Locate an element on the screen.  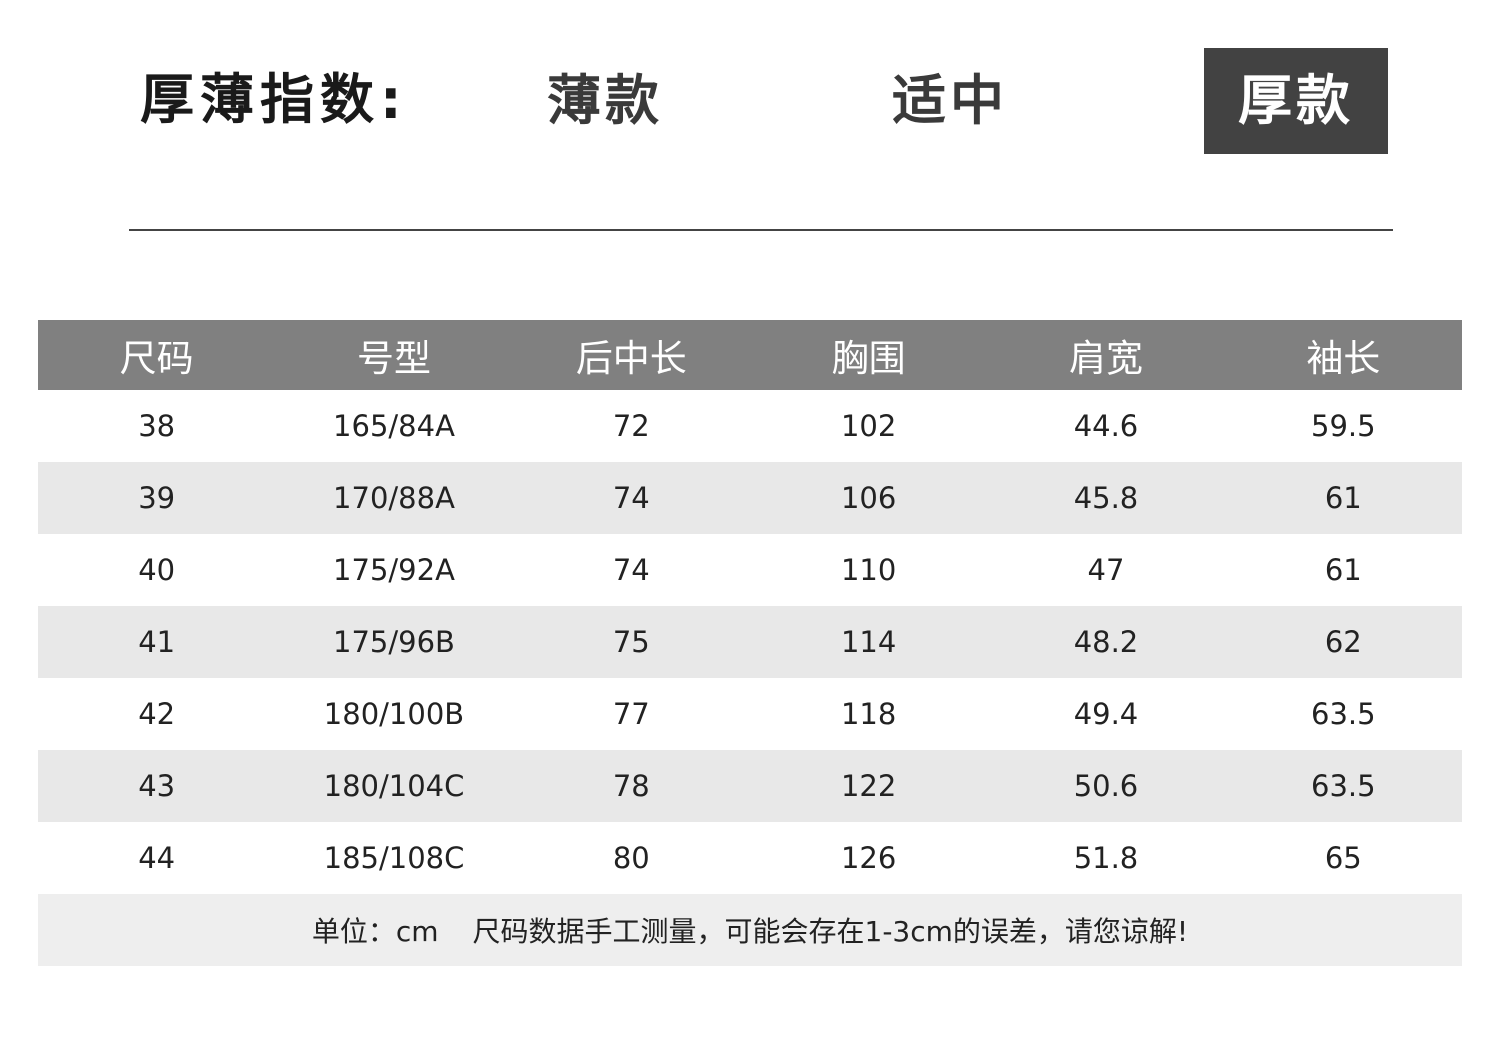
thickness-option-thin: 薄款 is located at coordinates (605, 100).